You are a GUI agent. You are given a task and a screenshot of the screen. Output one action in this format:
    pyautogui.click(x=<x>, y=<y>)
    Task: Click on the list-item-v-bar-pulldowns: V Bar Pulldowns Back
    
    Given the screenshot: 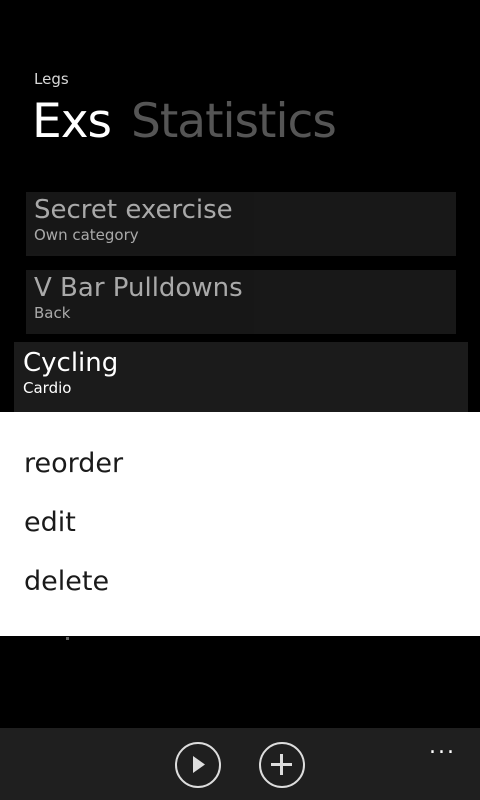 What is the action you would take?
    pyautogui.click(x=241, y=302)
    